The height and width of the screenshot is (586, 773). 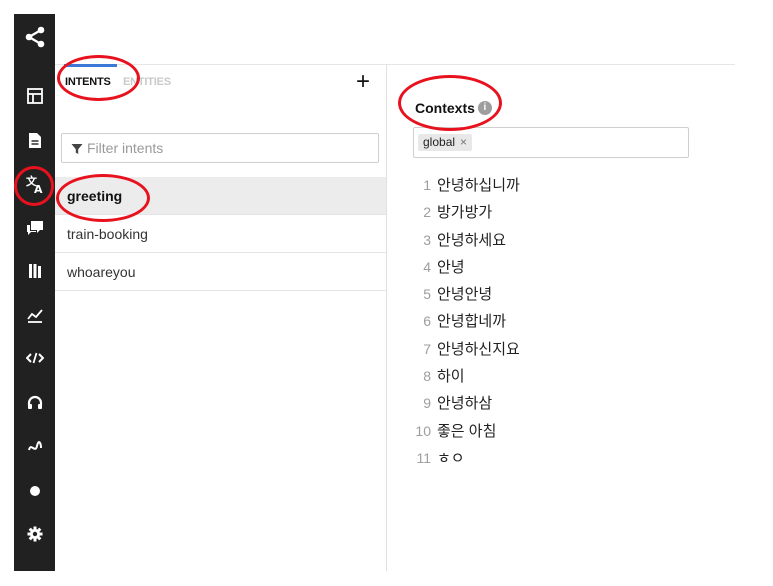 I want to click on utterance-line: 9 안녕하삼, so click(x=467, y=403).